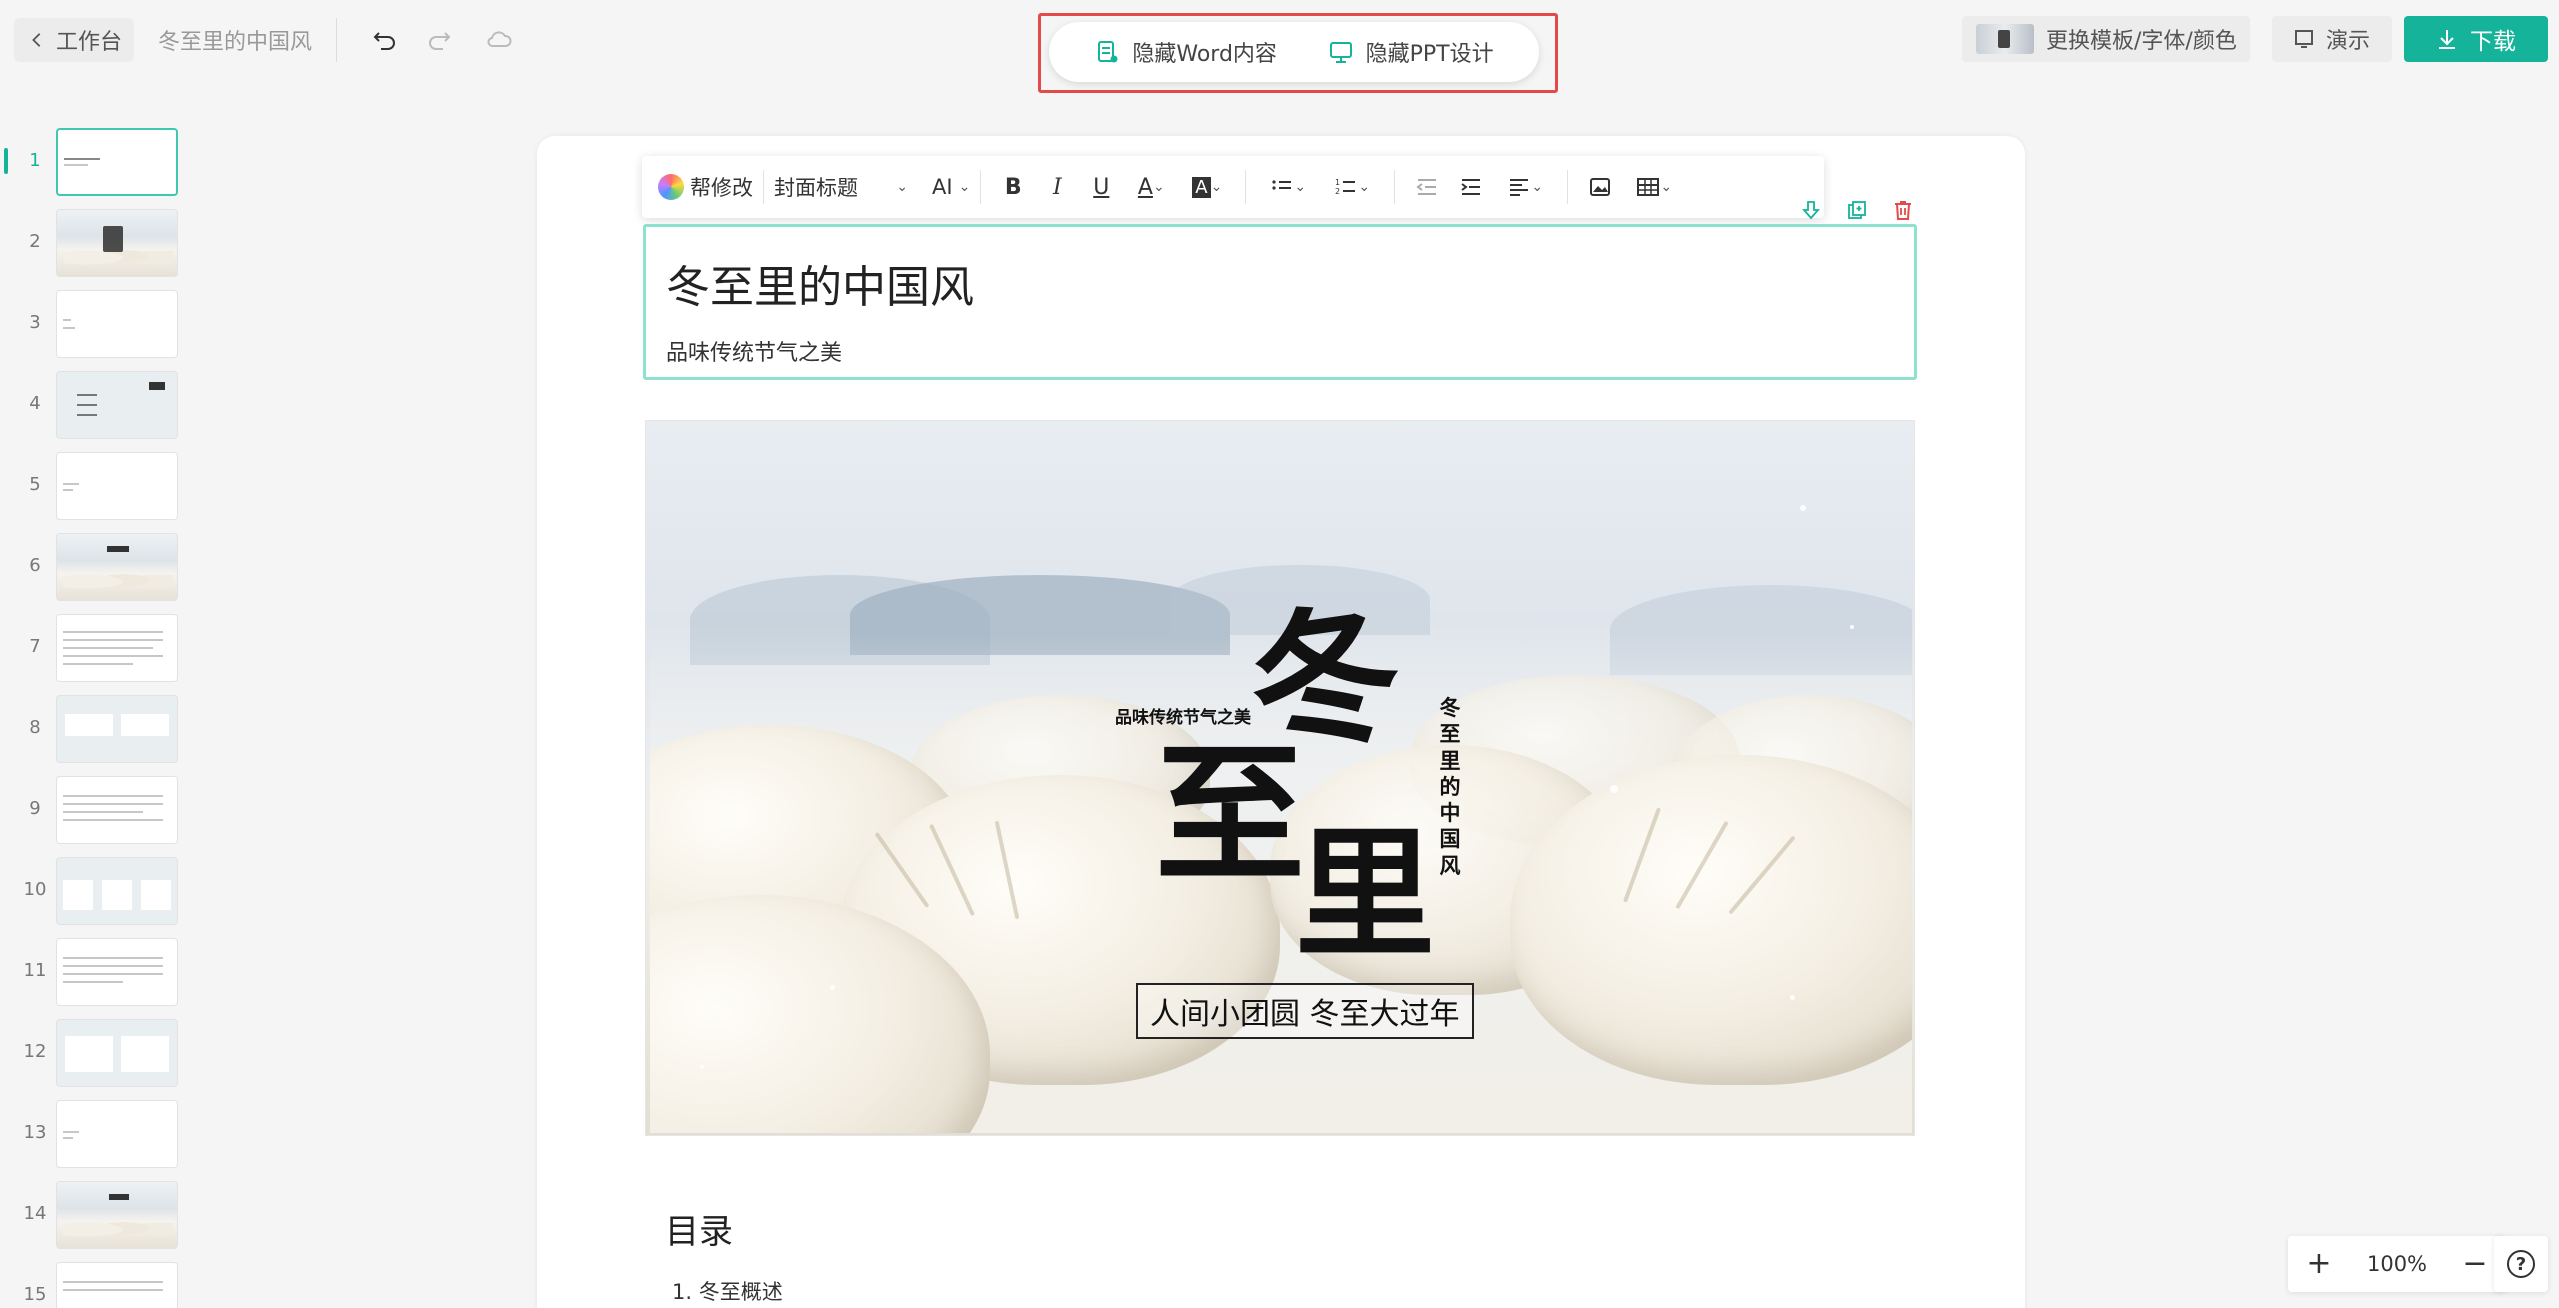 The height and width of the screenshot is (1308, 2559). Describe the element at coordinates (35, 1132) in the screenshot. I see `slide-number: 13` at that location.